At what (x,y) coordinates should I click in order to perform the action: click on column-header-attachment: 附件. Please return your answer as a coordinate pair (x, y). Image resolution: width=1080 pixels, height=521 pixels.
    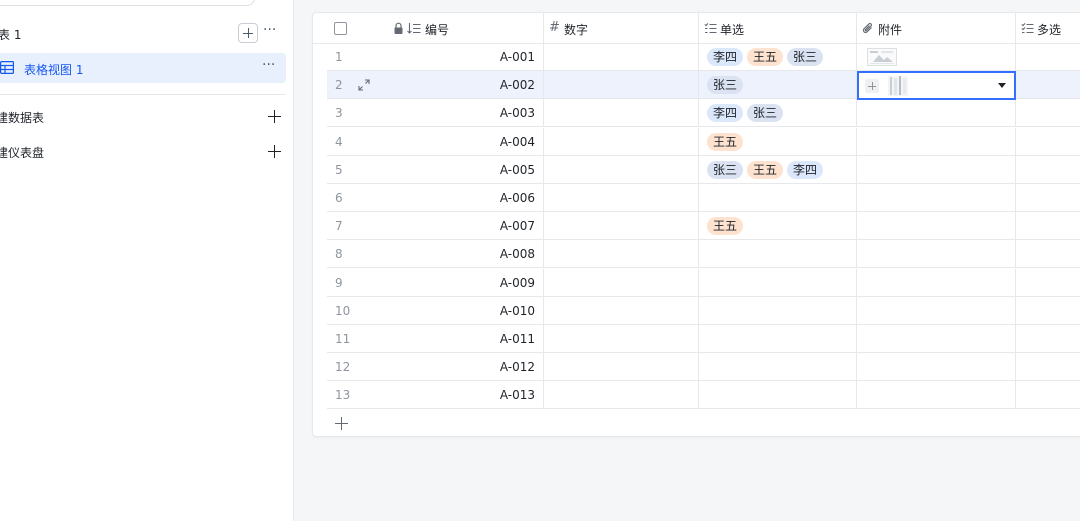
    Looking at the image, I should click on (936, 28).